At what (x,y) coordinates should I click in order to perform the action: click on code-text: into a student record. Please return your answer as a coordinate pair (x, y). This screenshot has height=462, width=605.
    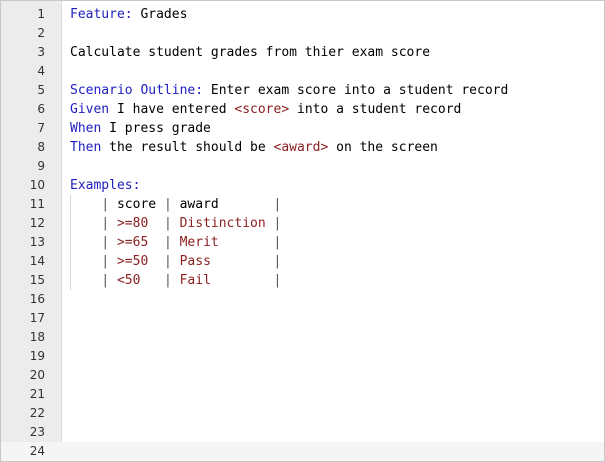
    Looking at the image, I should click on (375, 109).